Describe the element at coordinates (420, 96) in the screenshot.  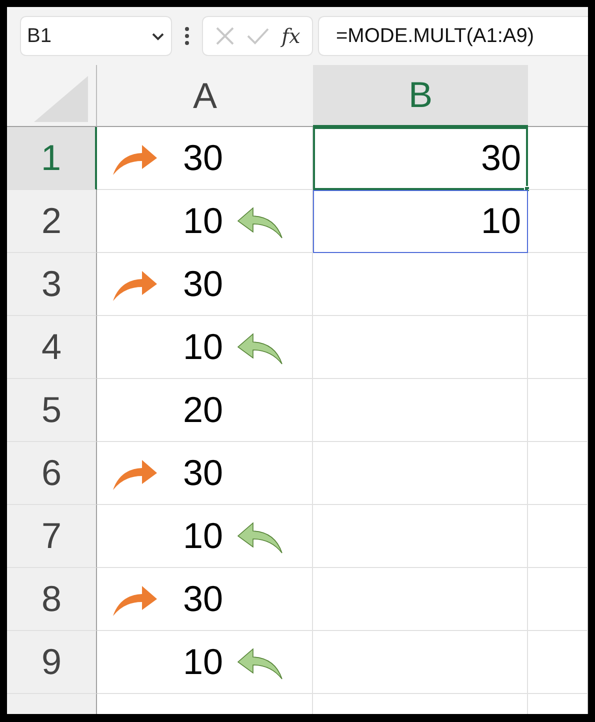
I see `column-header: B` at that location.